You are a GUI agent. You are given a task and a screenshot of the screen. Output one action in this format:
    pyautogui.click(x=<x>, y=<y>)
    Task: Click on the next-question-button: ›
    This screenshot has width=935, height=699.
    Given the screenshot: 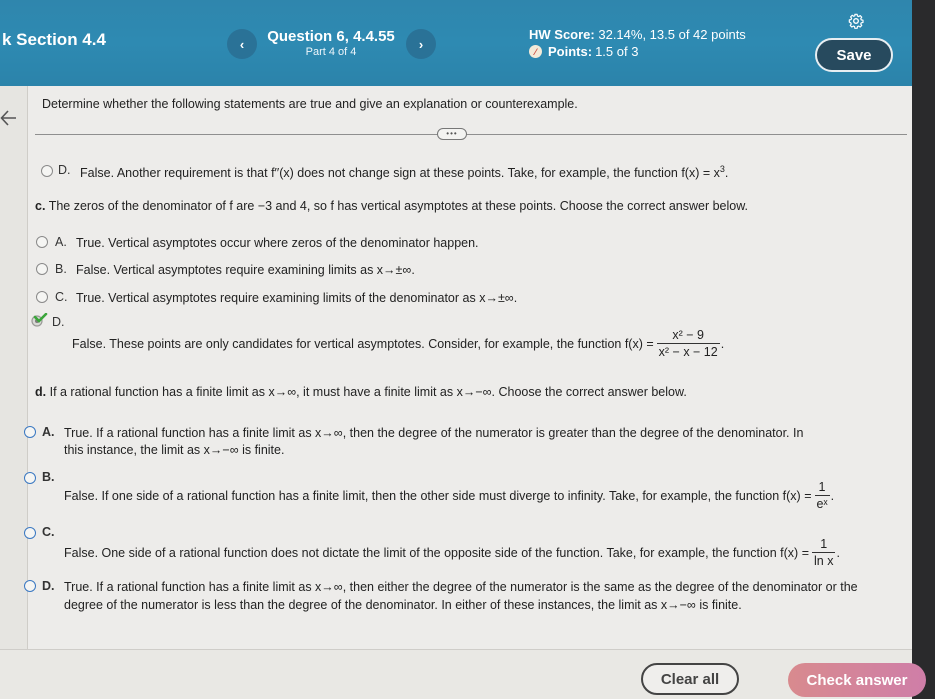 What is the action you would take?
    pyautogui.click(x=421, y=44)
    